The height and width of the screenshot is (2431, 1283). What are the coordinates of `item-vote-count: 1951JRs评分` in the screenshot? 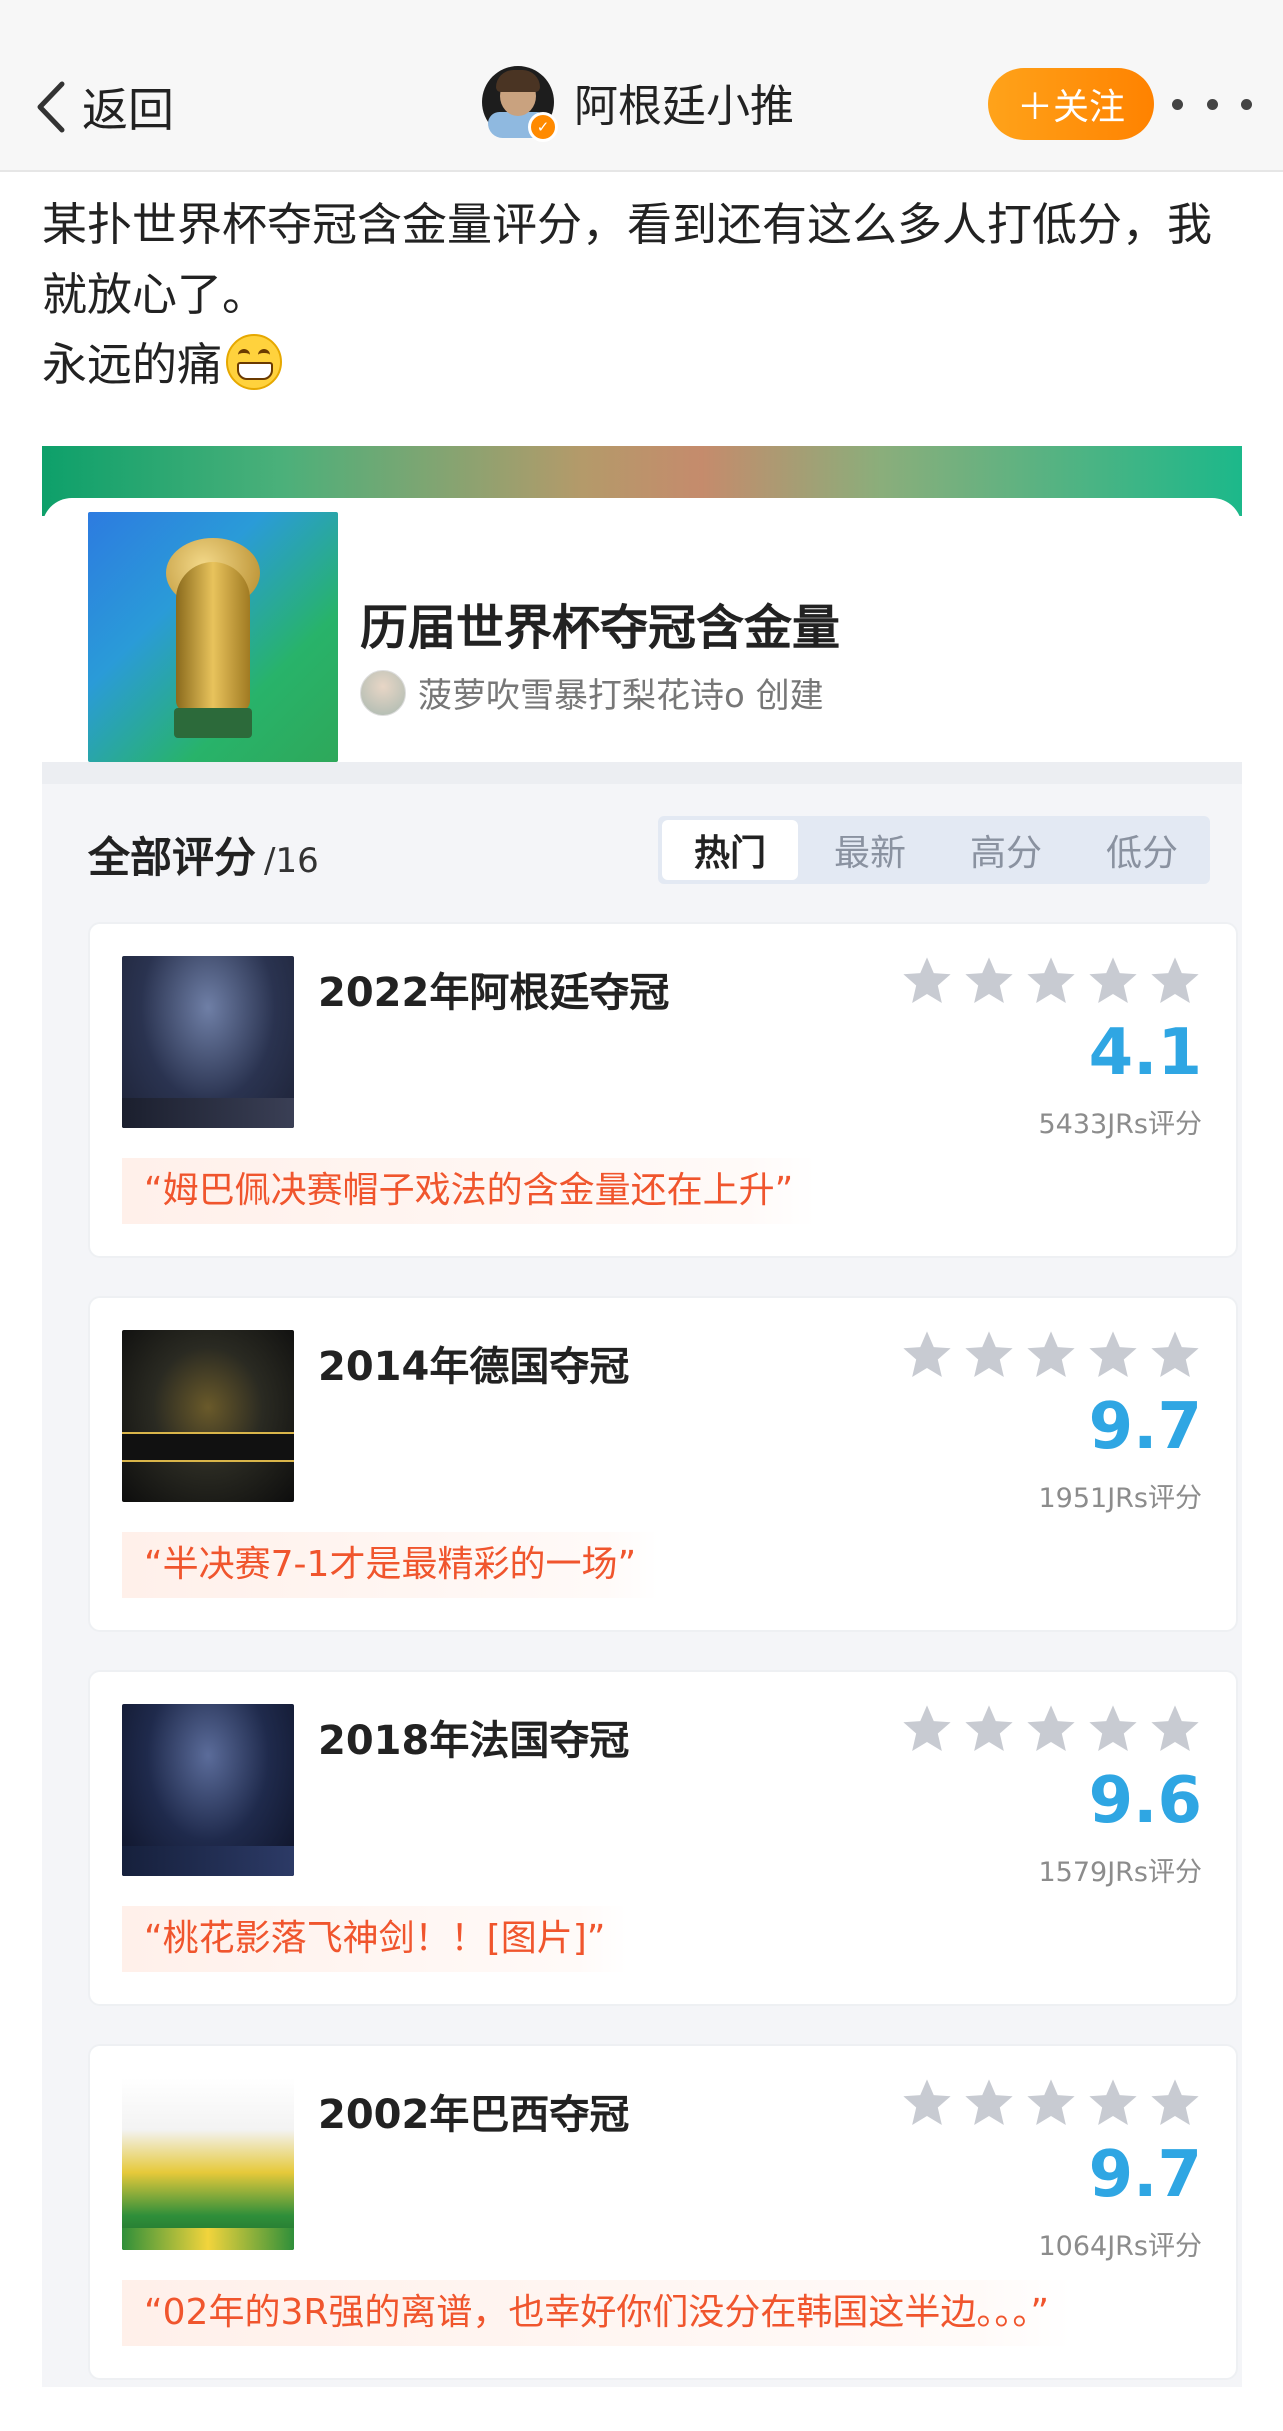 It's located at (1120, 1498).